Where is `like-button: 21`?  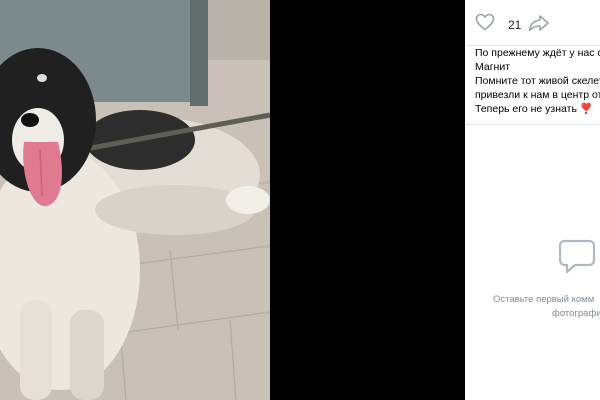
like-button: 21 is located at coordinates (498, 24).